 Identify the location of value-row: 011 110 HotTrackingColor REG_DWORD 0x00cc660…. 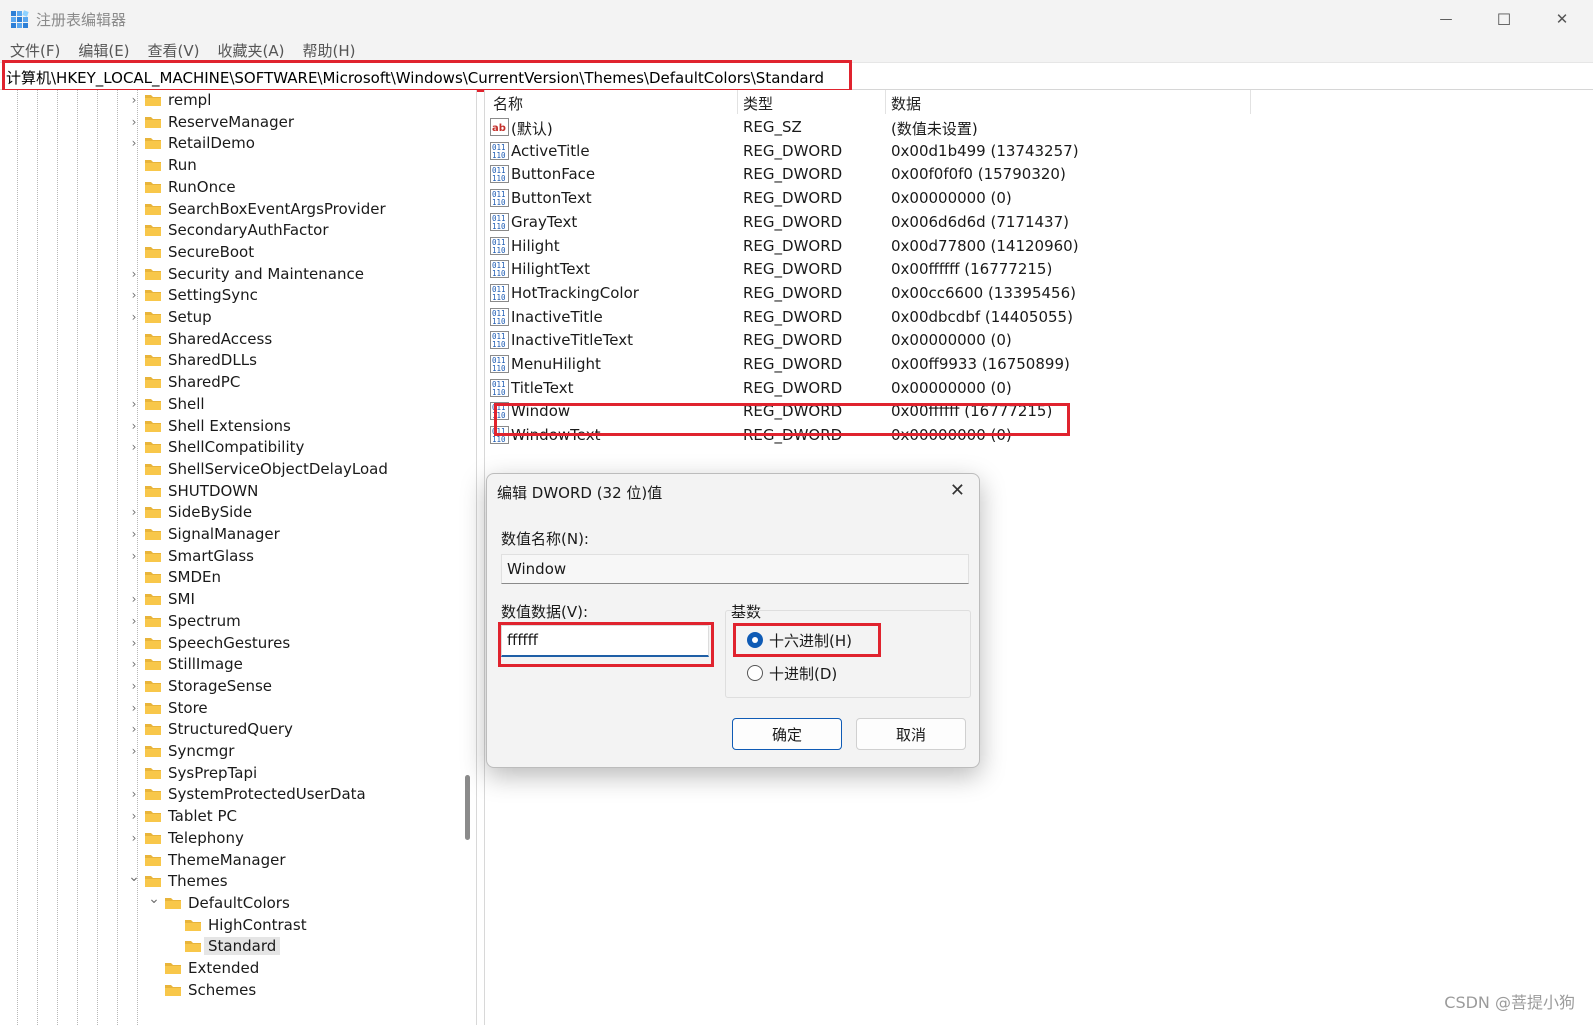
(1035, 293).